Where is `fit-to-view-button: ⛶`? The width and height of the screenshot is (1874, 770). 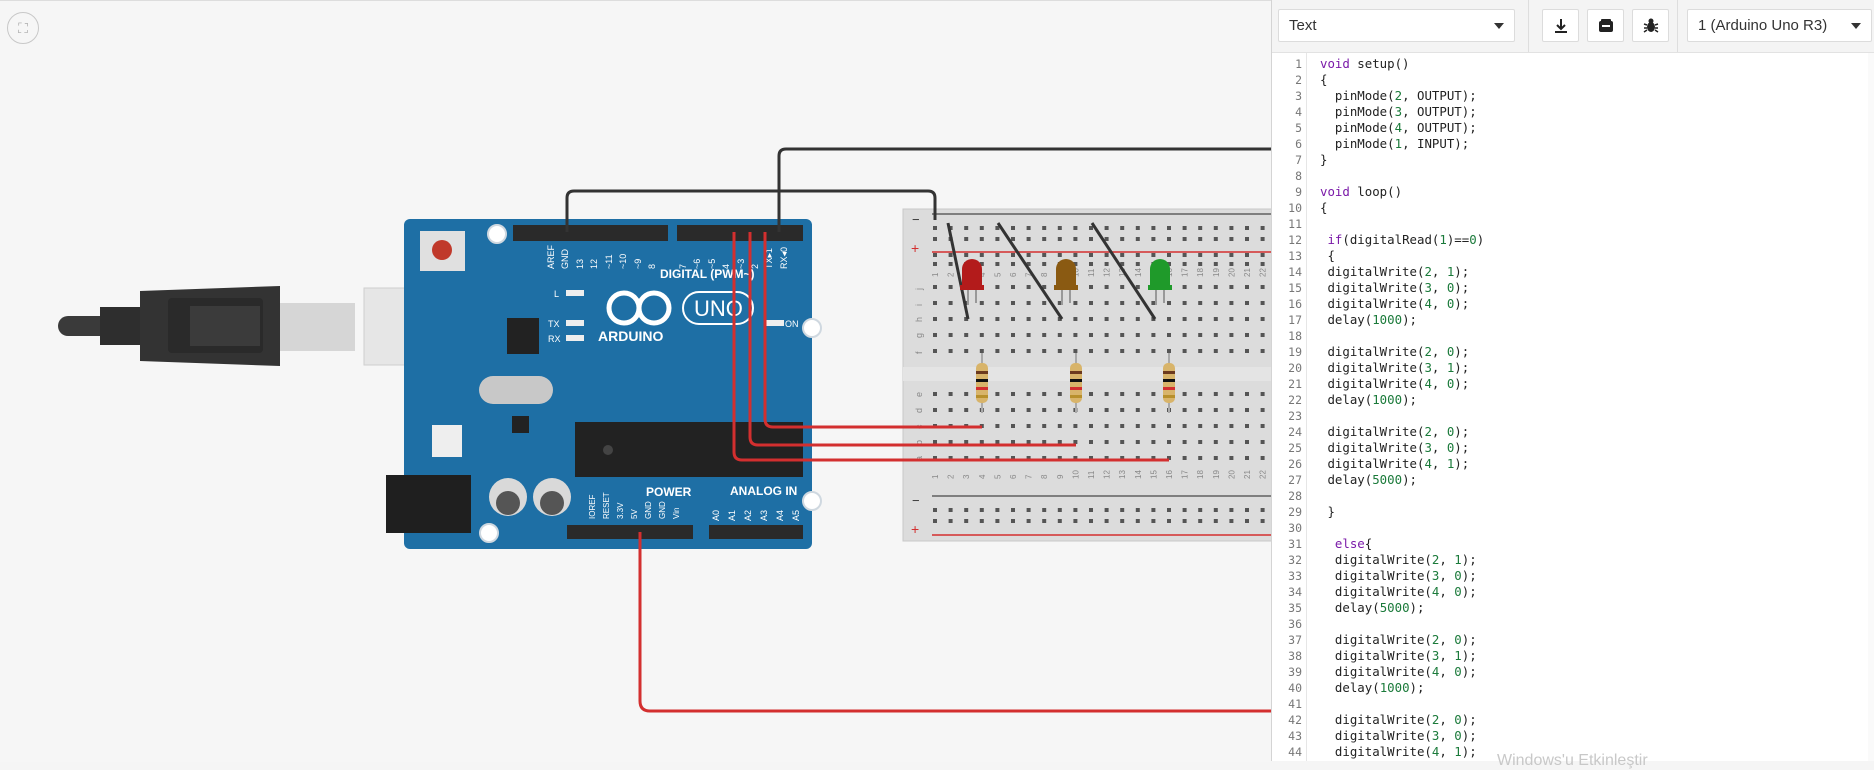 fit-to-view-button: ⛶ is located at coordinates (23, 28).